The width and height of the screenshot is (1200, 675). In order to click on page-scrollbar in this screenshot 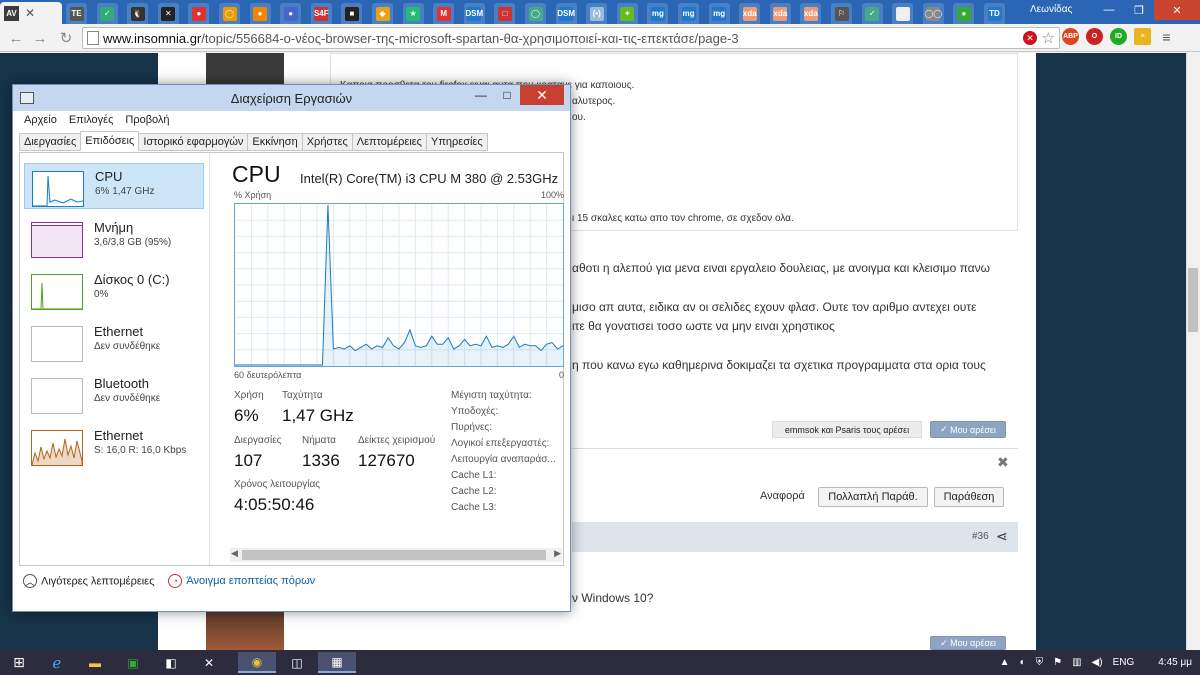, I will do `click(1193, 351)`.